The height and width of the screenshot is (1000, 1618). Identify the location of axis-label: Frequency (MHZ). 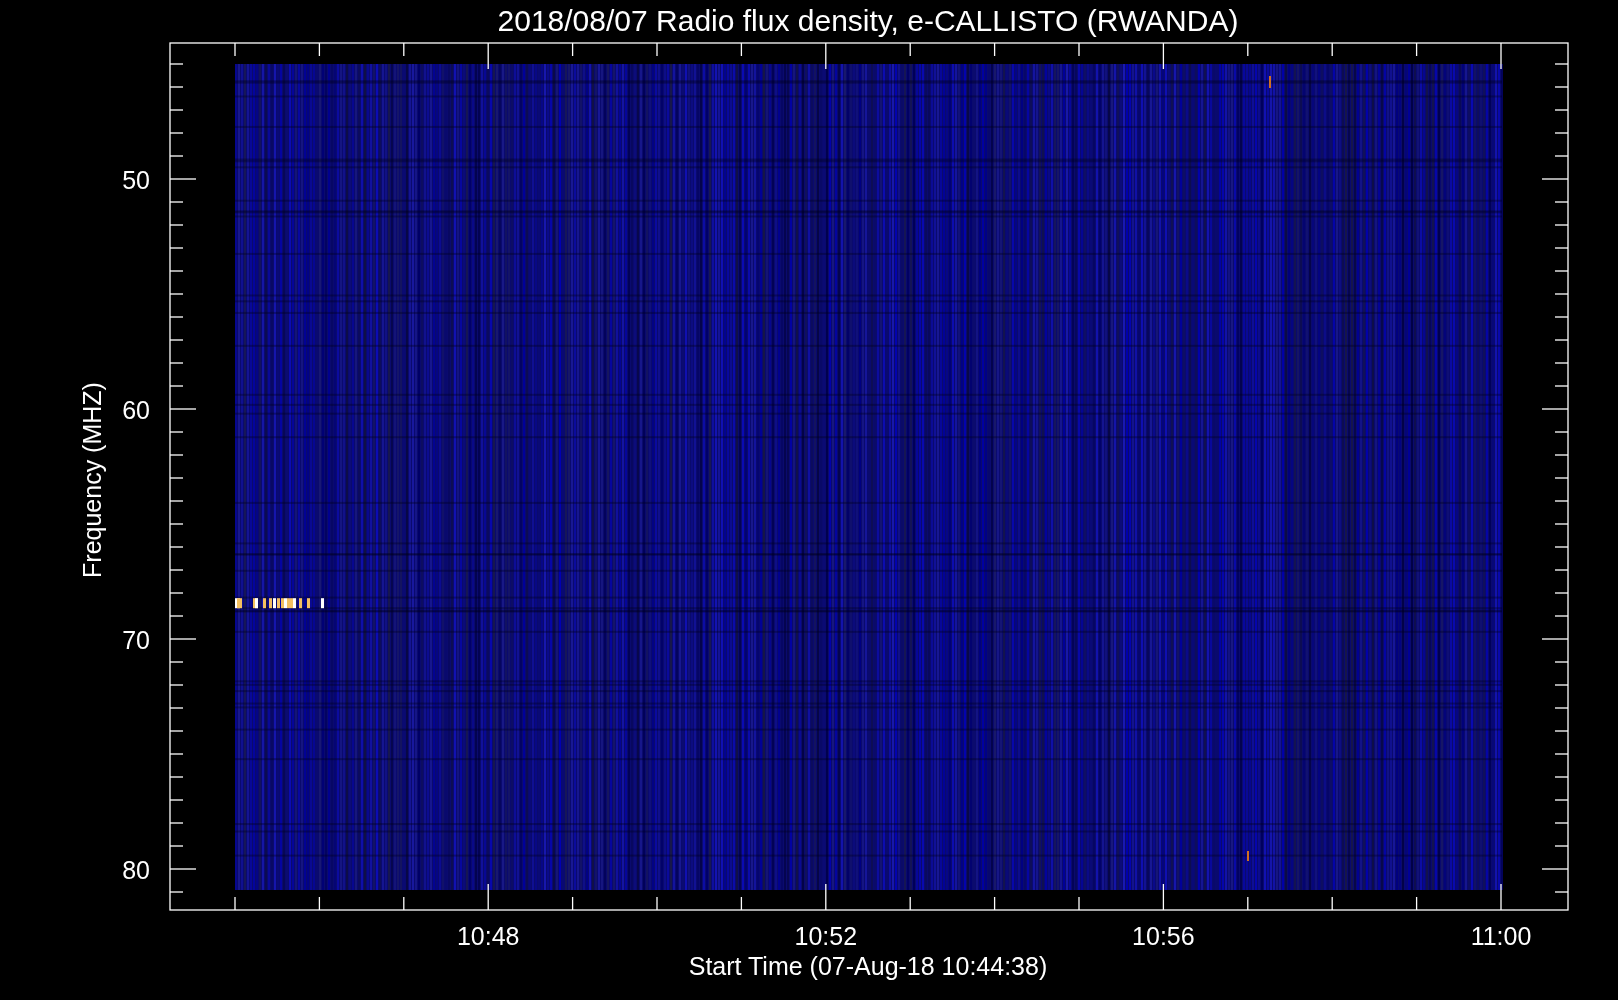
(92, 480).